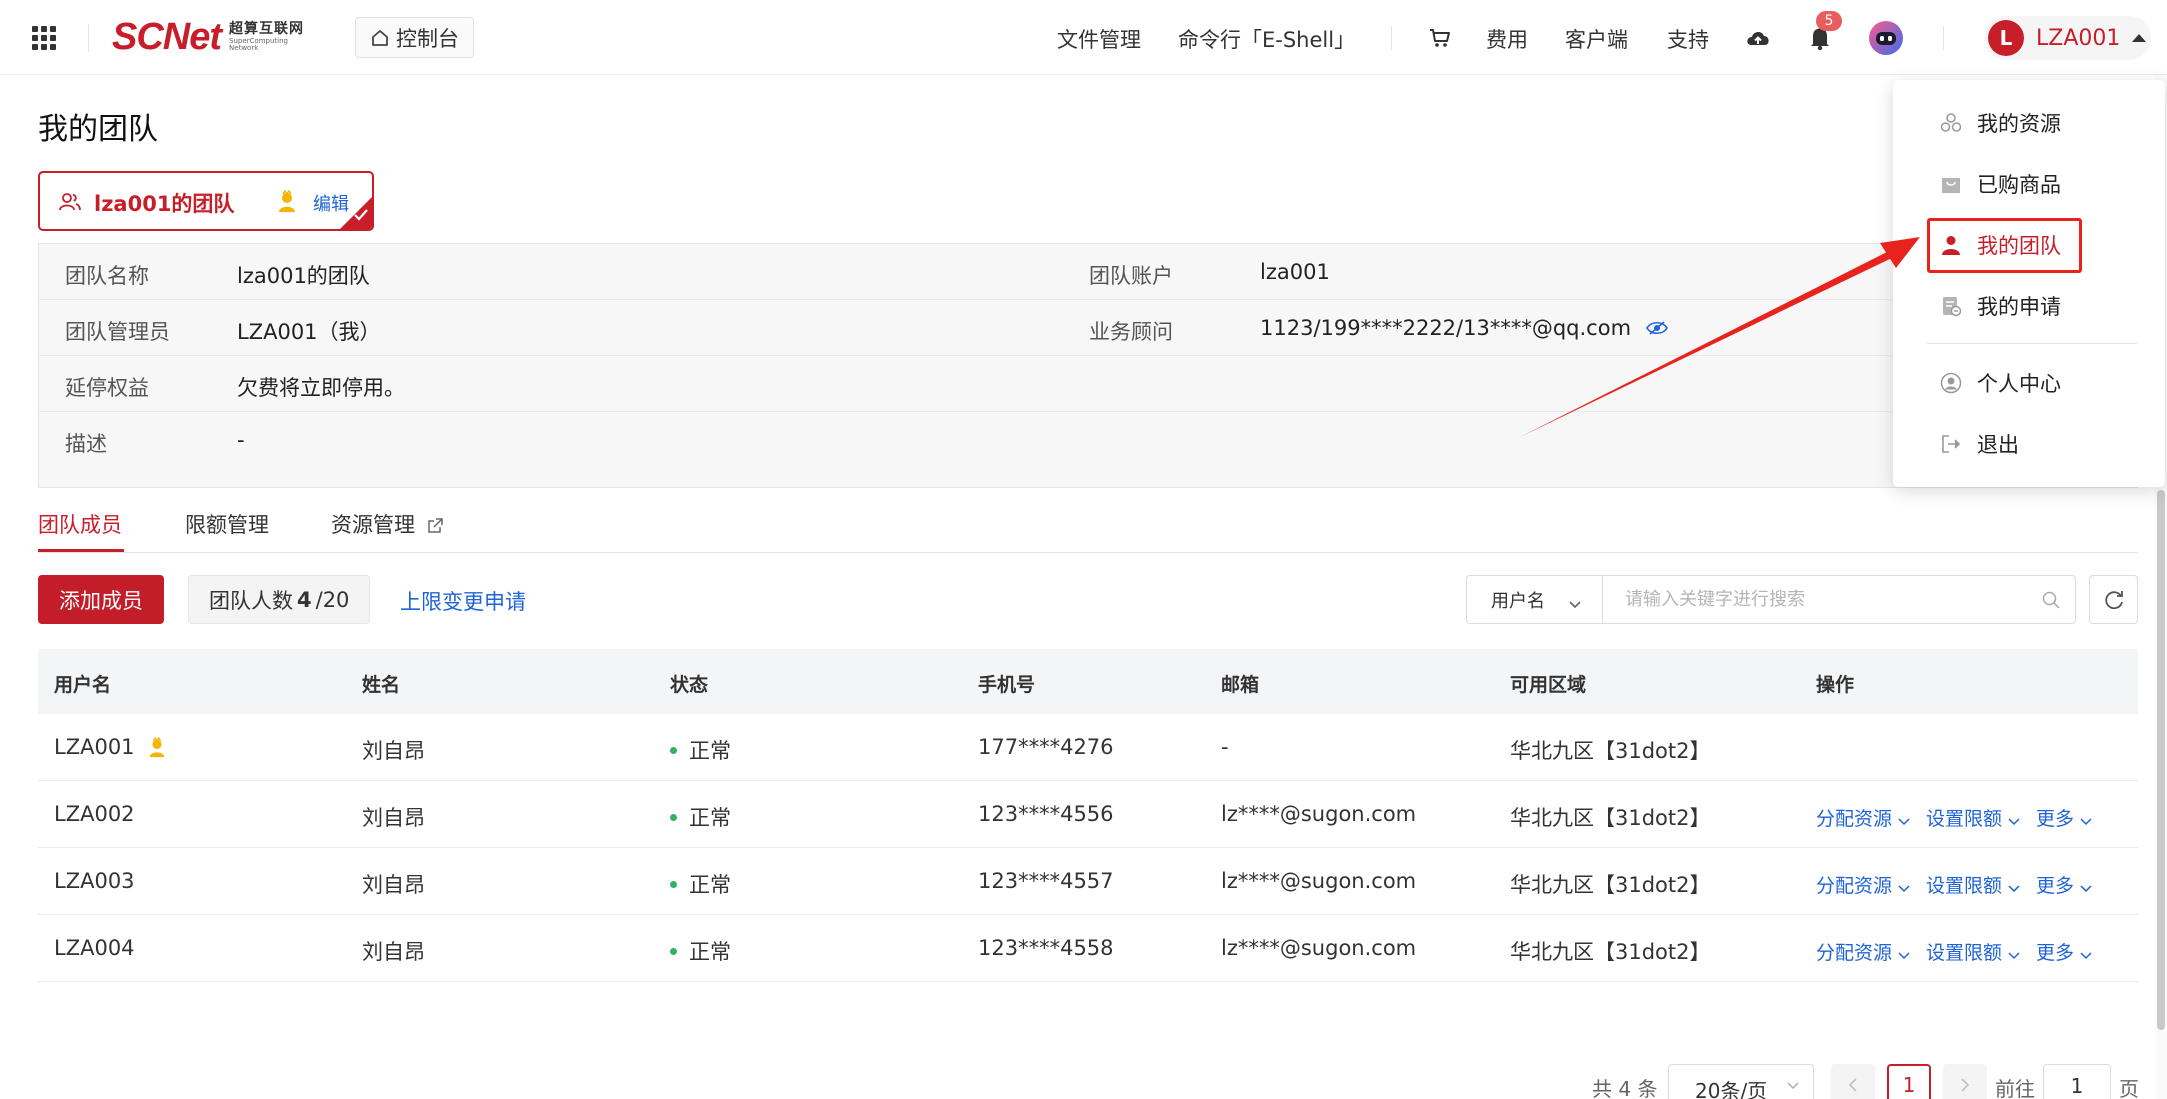 The width and height of the screenshot is (2167, 1099). I want to click on desc-label: 描述, so click(86, 444).